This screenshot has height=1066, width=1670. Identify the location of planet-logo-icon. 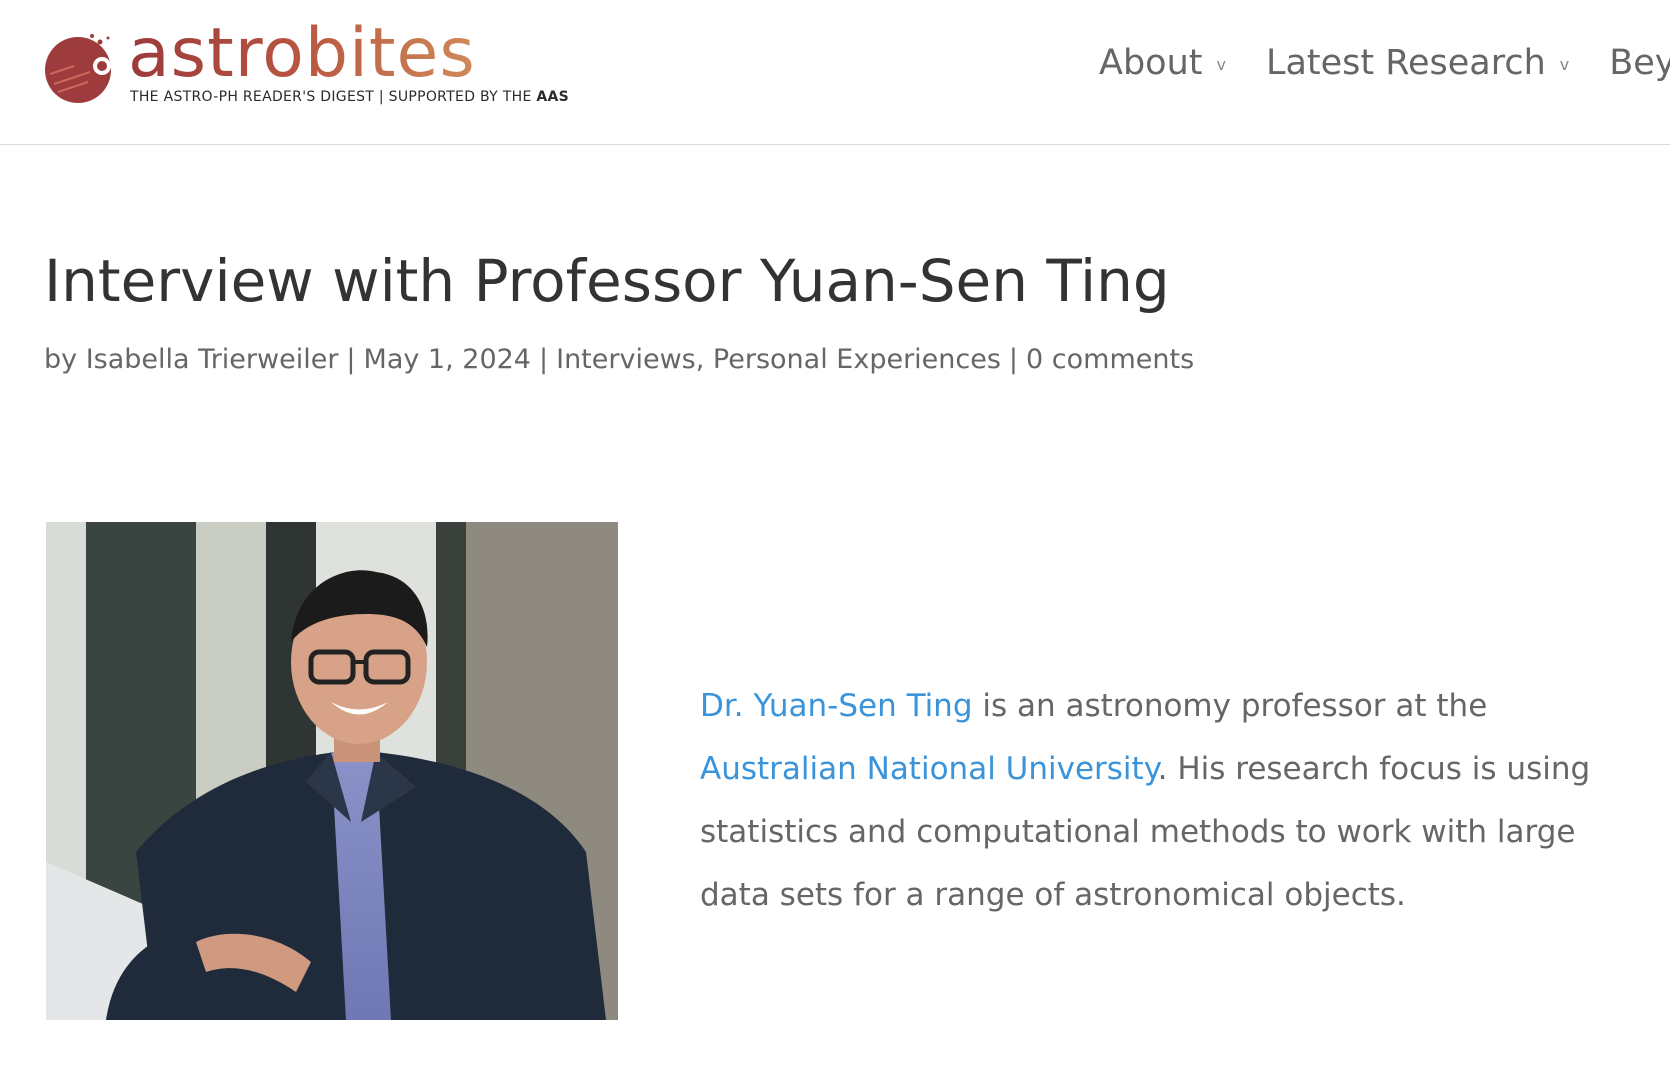
(78, 68).